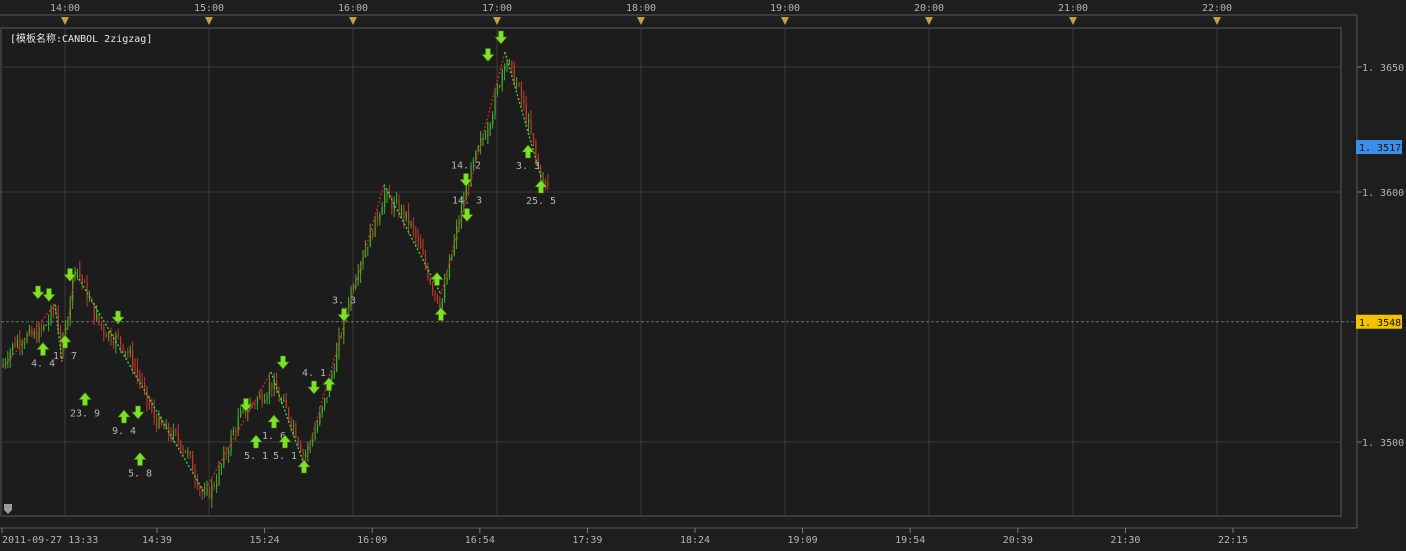  What do you see at coordinates (8, 509) in the screenshot?
I see `shield-icon` at bounding box center [8, 509].